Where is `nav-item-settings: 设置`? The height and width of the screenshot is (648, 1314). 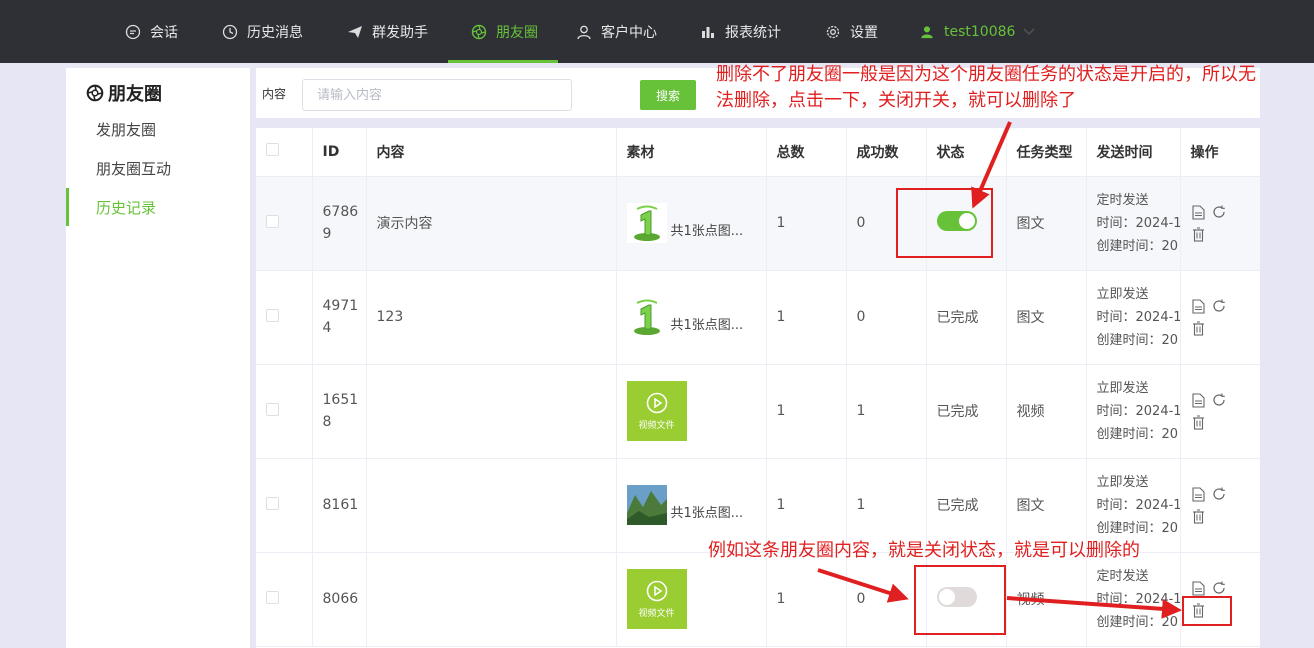
nav-item-settings: 设置 is located at coordinates (851, 31).